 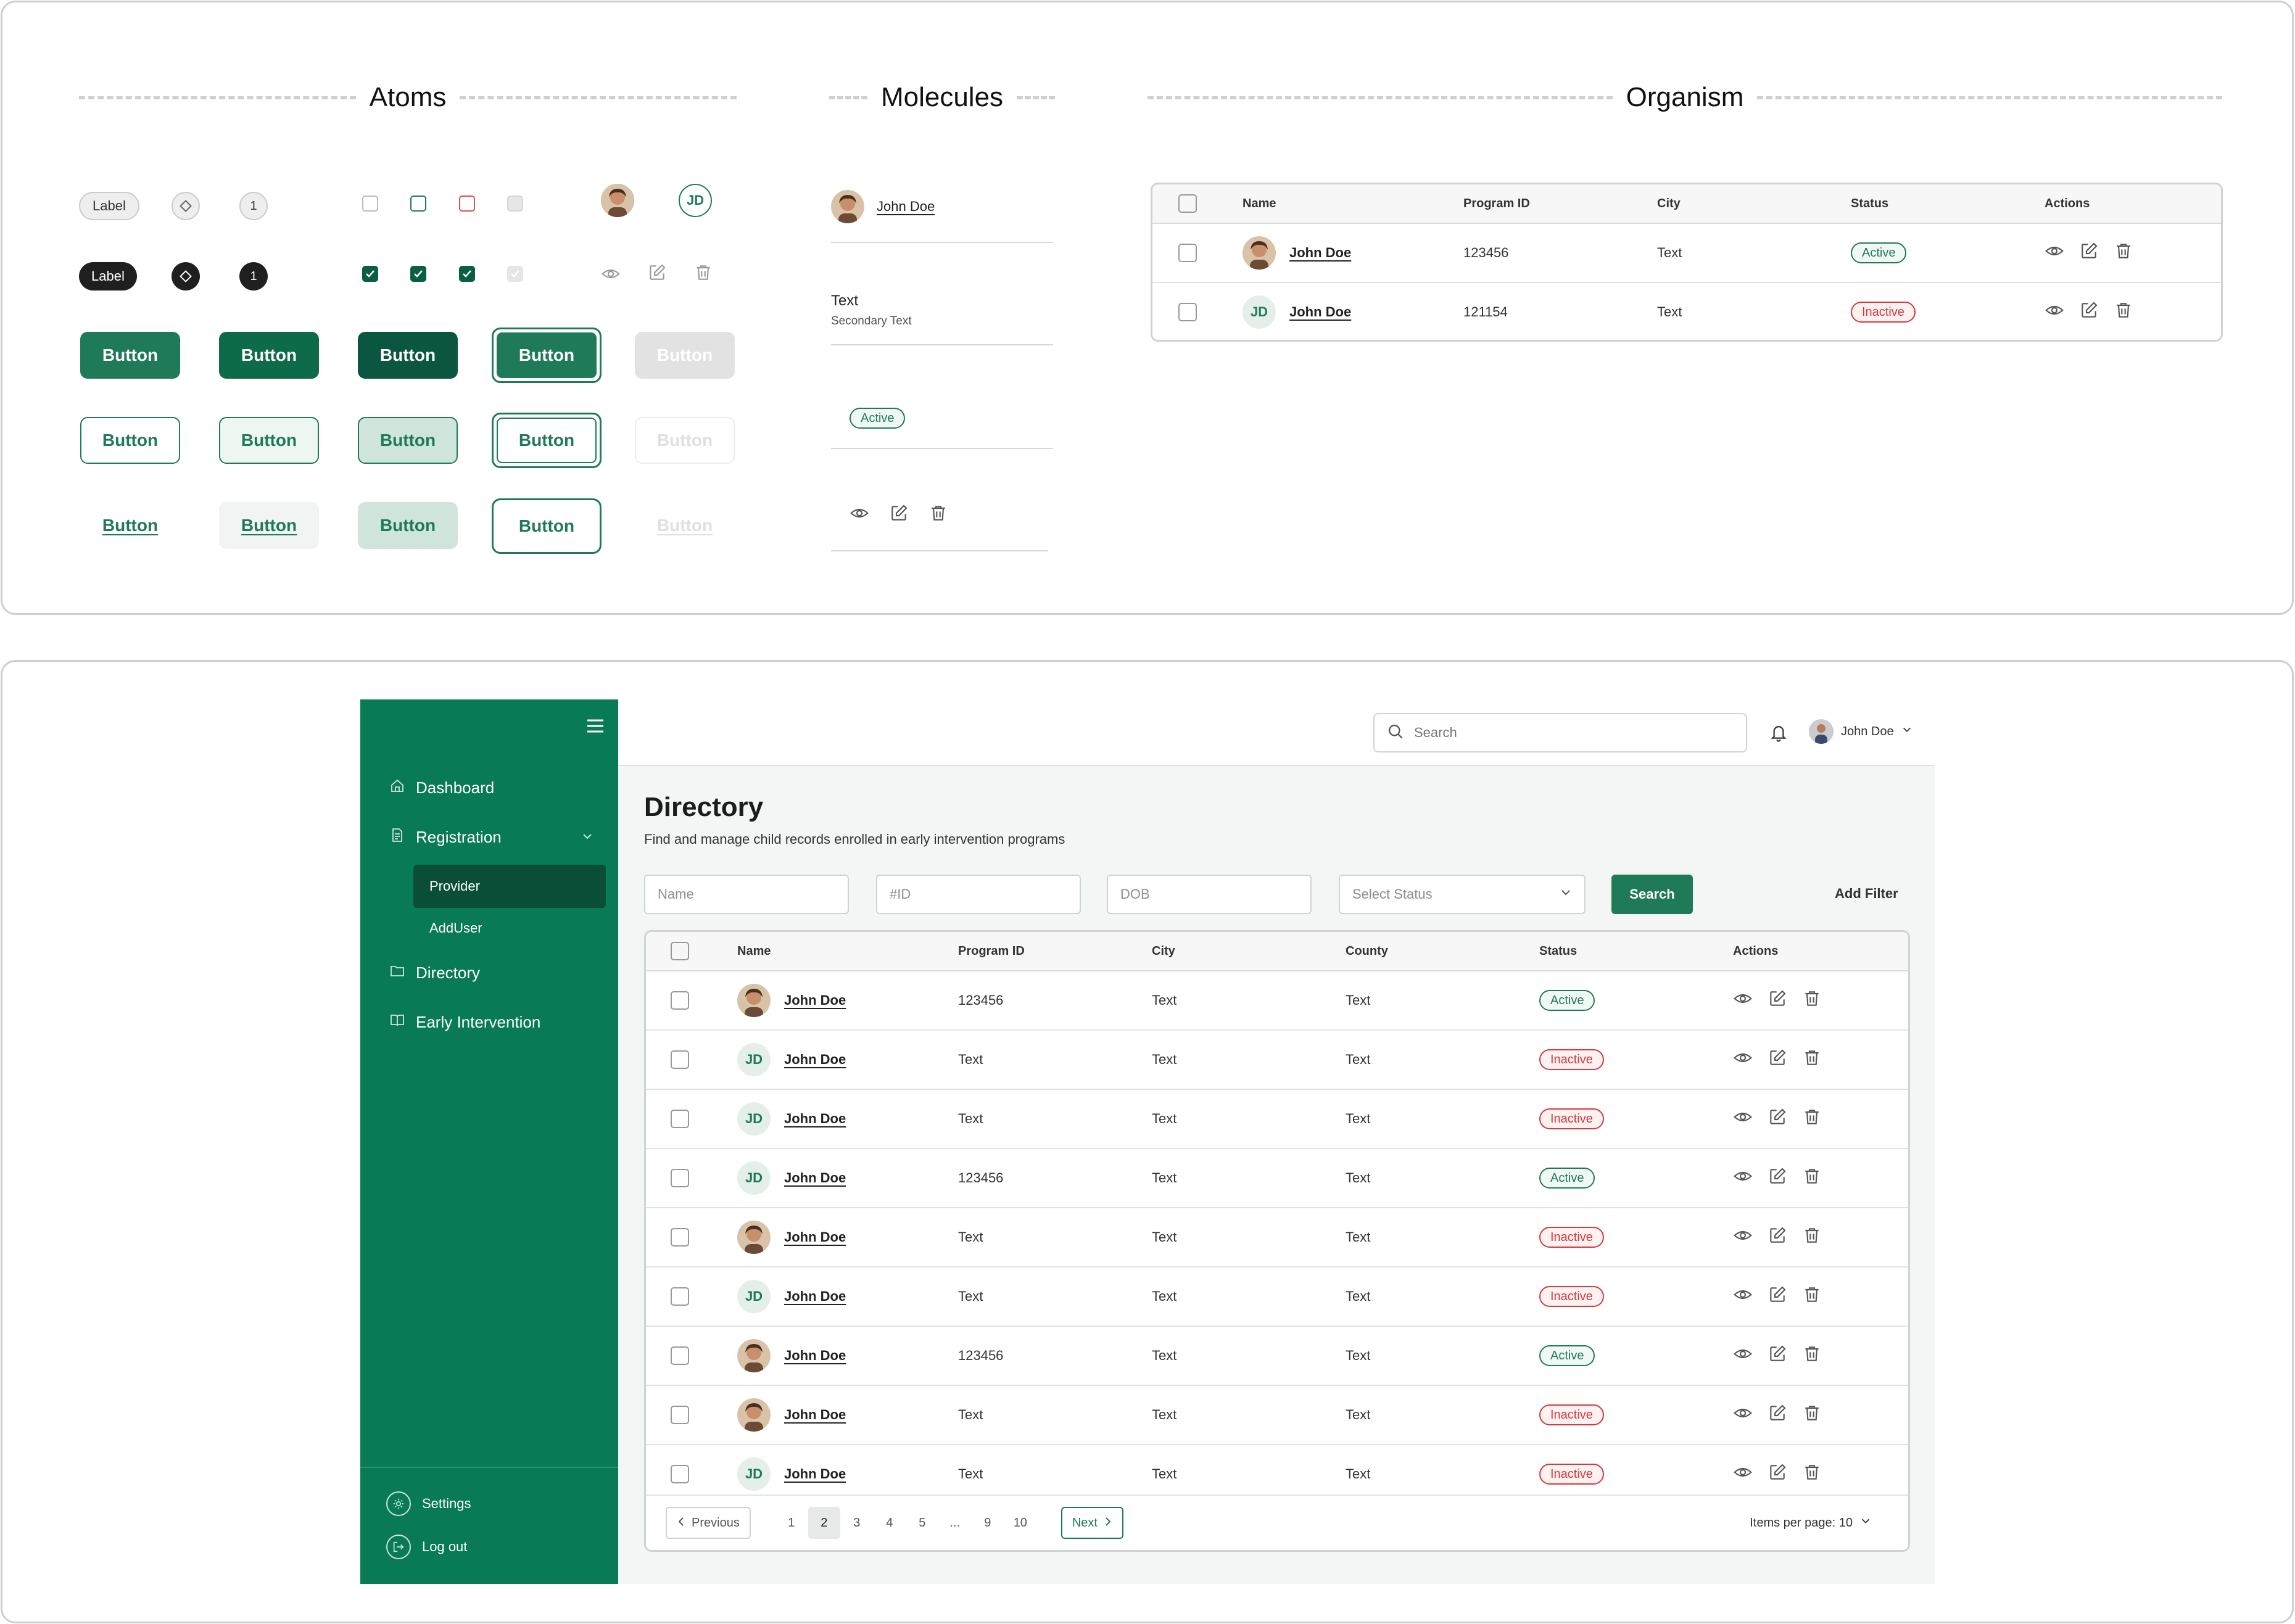 I want to click on next-button: Next, so click(x=1092, y=1523).